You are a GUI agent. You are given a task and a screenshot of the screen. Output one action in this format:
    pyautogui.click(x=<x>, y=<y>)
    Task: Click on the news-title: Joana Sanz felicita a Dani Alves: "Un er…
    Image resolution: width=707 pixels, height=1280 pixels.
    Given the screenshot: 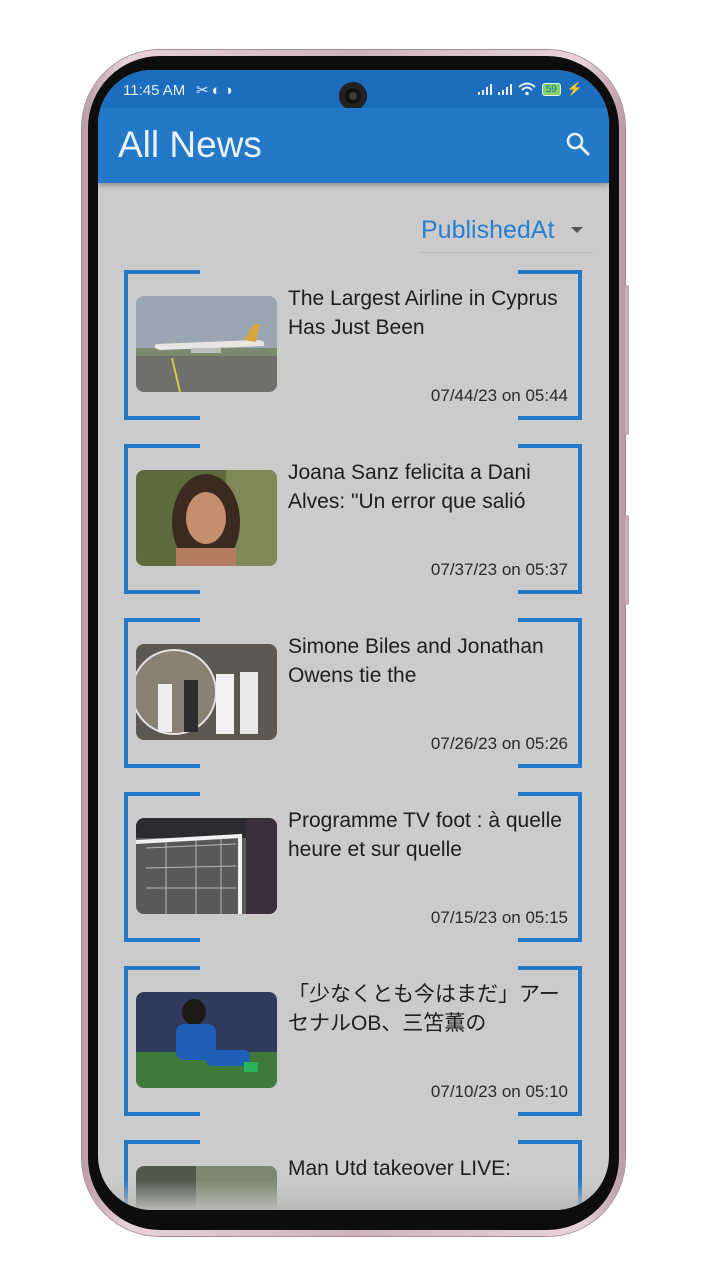 What is the action you would take?
    pyautogui.click(x=409, y=487)
    